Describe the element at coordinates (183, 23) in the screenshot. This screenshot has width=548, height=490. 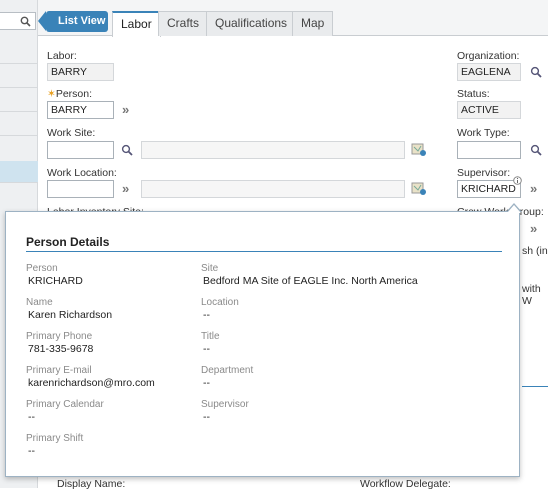
I see `tab-crafts: Crafts` at that location.